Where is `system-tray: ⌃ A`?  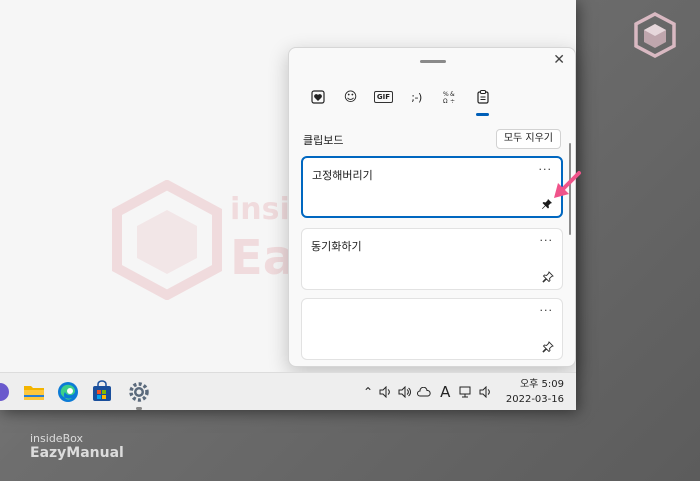 system-tray: ⌃ A is located at coordinates (427, 392).